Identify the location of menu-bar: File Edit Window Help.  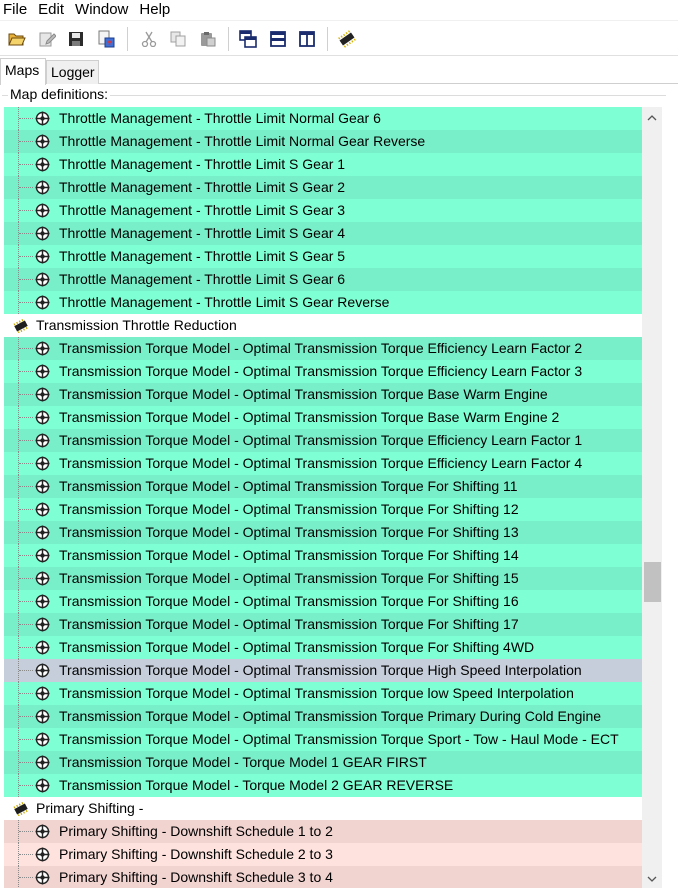
(339, 10).